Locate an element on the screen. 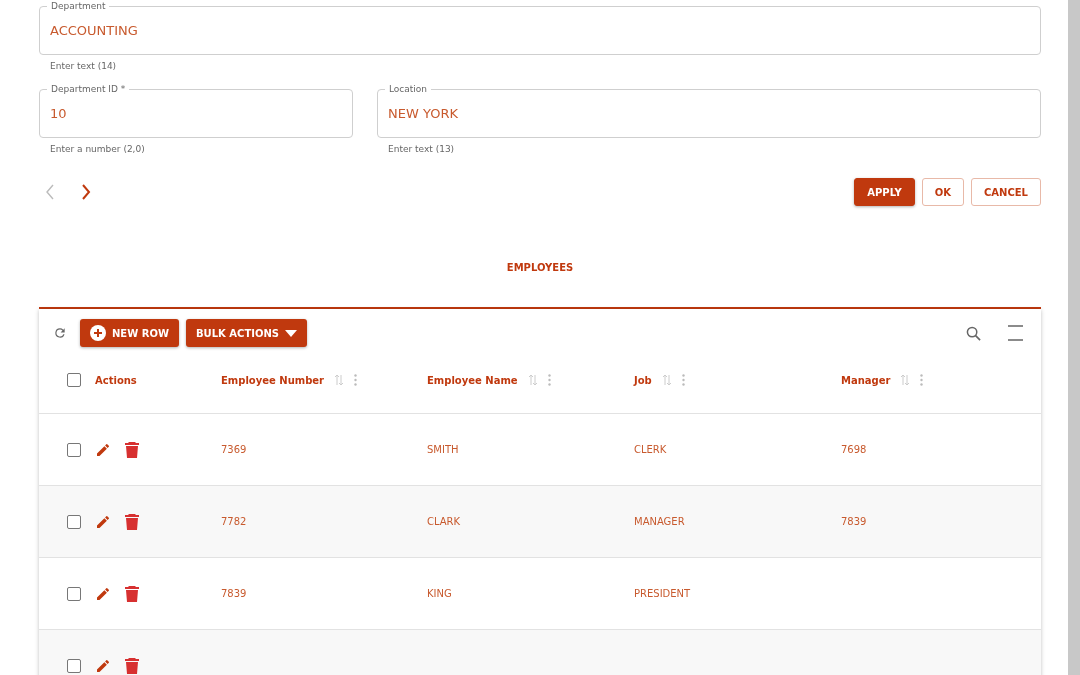 The width and height of the screenshot is (1080, 675). field-label: Location is located at coordinates (408, 89).